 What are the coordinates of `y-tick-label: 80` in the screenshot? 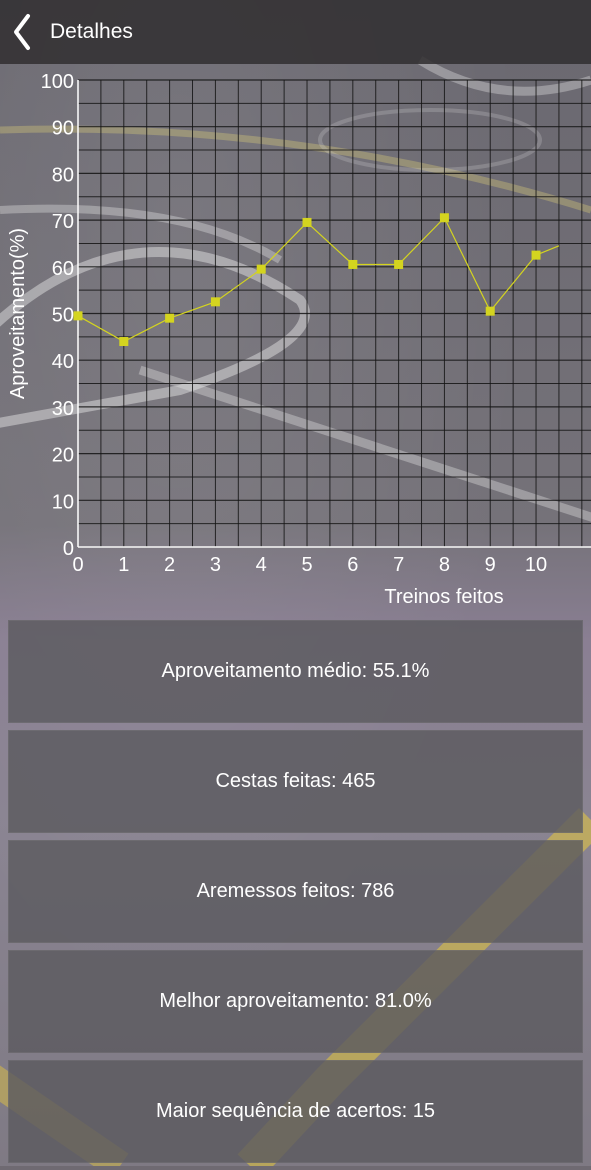 It's located at (63, 175).